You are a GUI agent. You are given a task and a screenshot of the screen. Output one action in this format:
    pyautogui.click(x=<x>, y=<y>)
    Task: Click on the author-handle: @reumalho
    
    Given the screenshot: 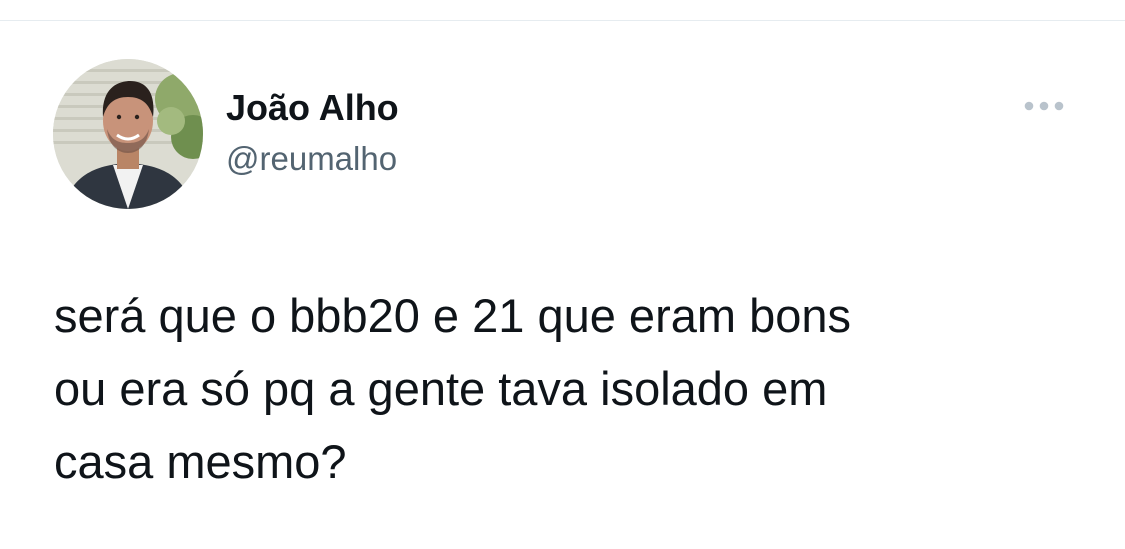 What is the action you would take?
    pyautogui.click(x=312, y=159)
    